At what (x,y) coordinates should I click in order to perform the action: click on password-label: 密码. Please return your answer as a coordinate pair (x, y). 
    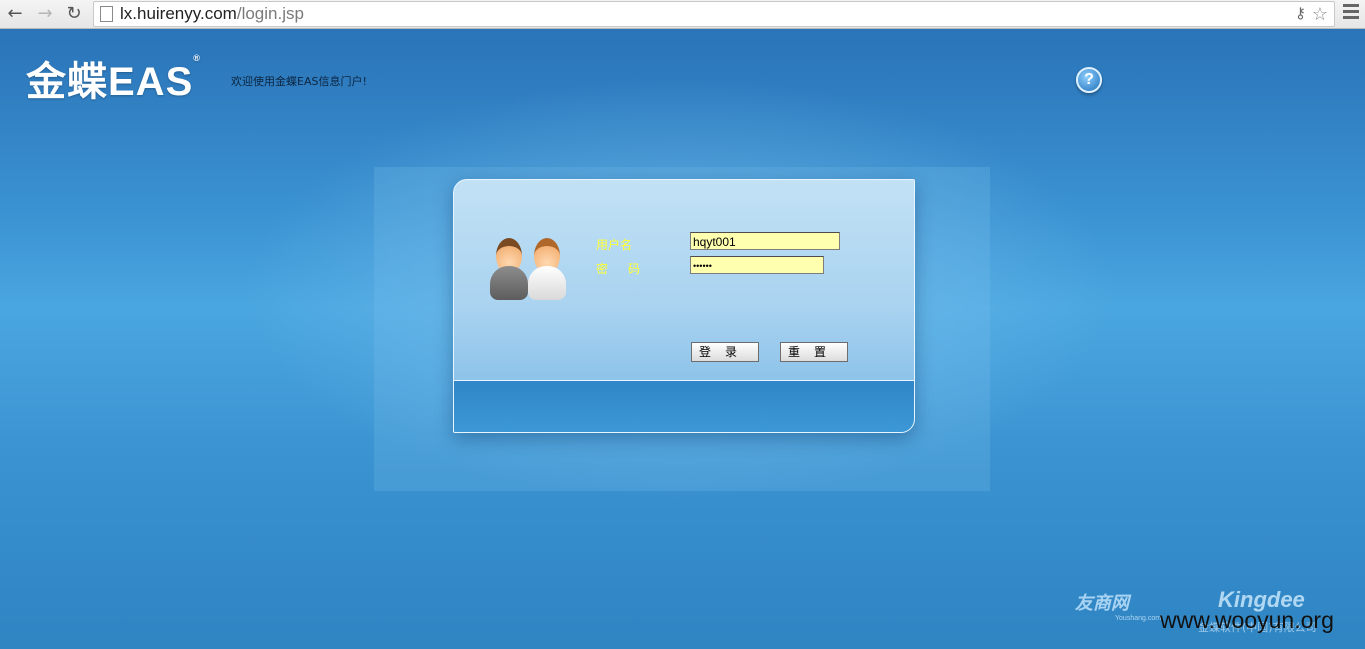
    Looking at the image, I should click on (628, 269).